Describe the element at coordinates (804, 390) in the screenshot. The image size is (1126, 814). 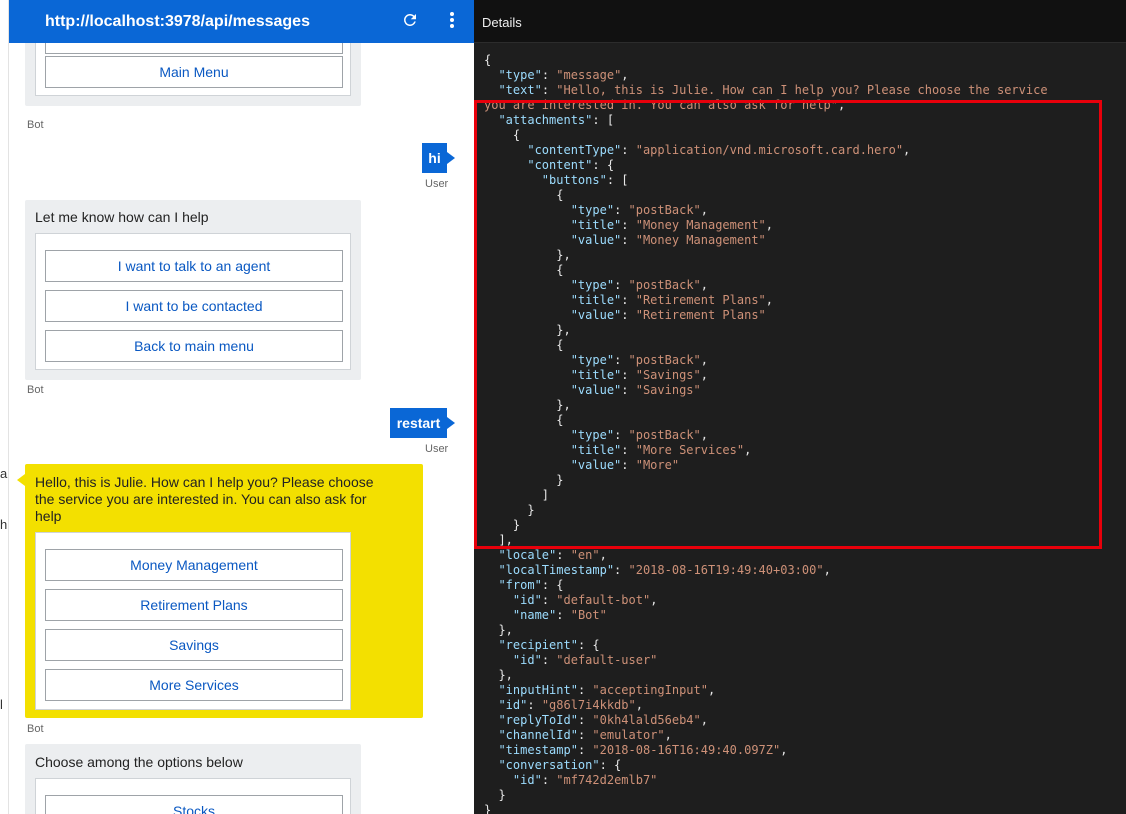
I see `json-line: "value": "Savings"` at that location.